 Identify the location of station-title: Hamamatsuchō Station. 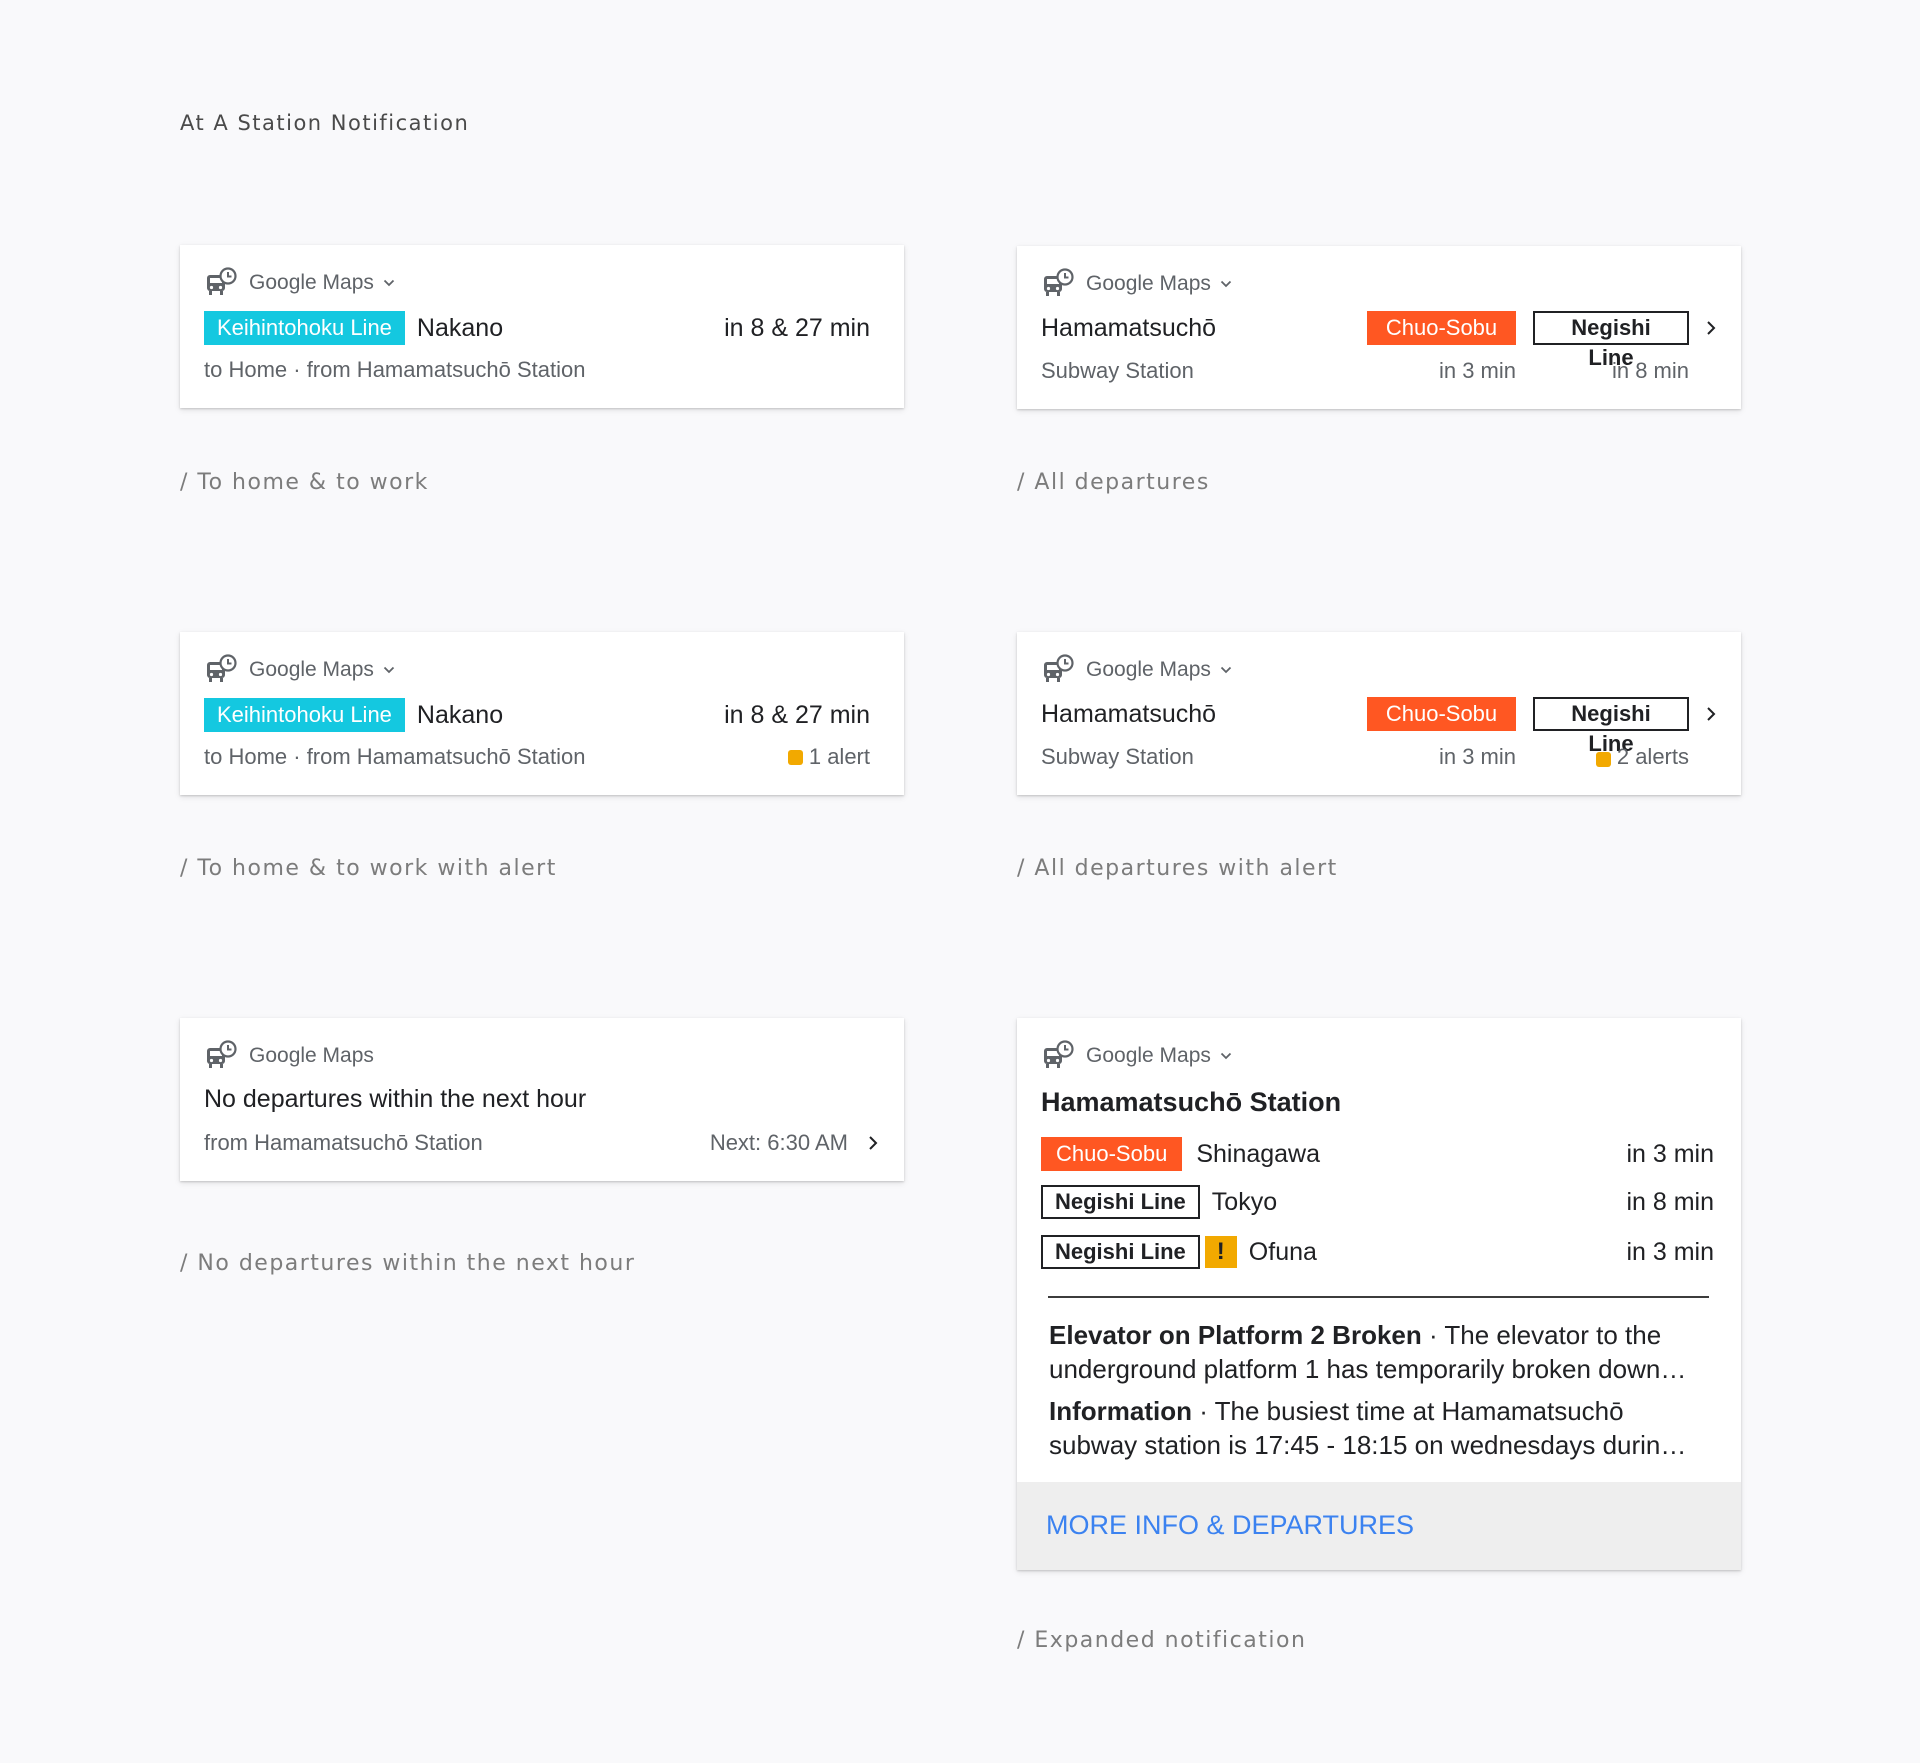
(1191, 1101).